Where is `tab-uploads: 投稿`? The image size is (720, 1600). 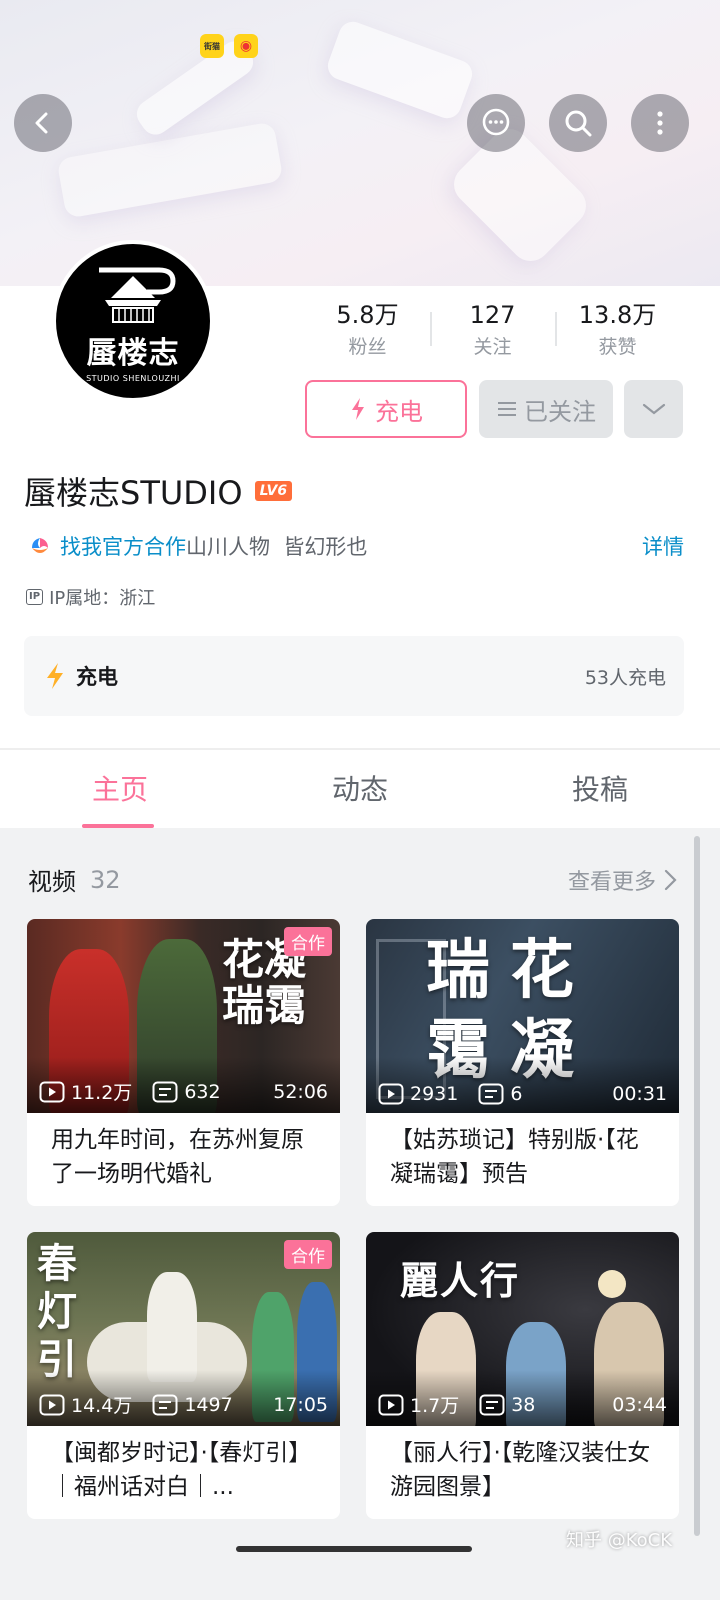 tab-uploads: 投稿 is located at coordinates (600, 790).